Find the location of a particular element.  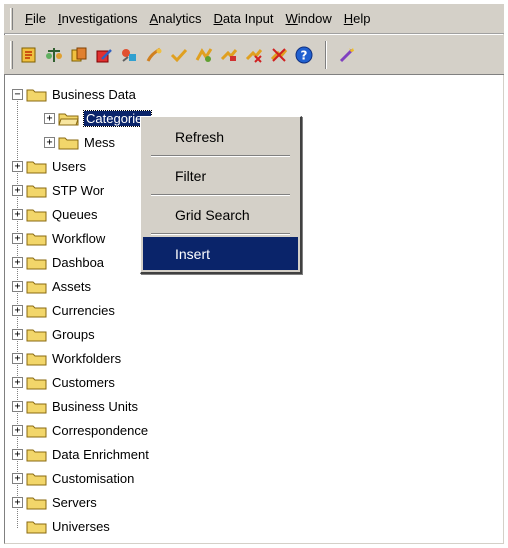

check-button is located at coordinates (179, 55).